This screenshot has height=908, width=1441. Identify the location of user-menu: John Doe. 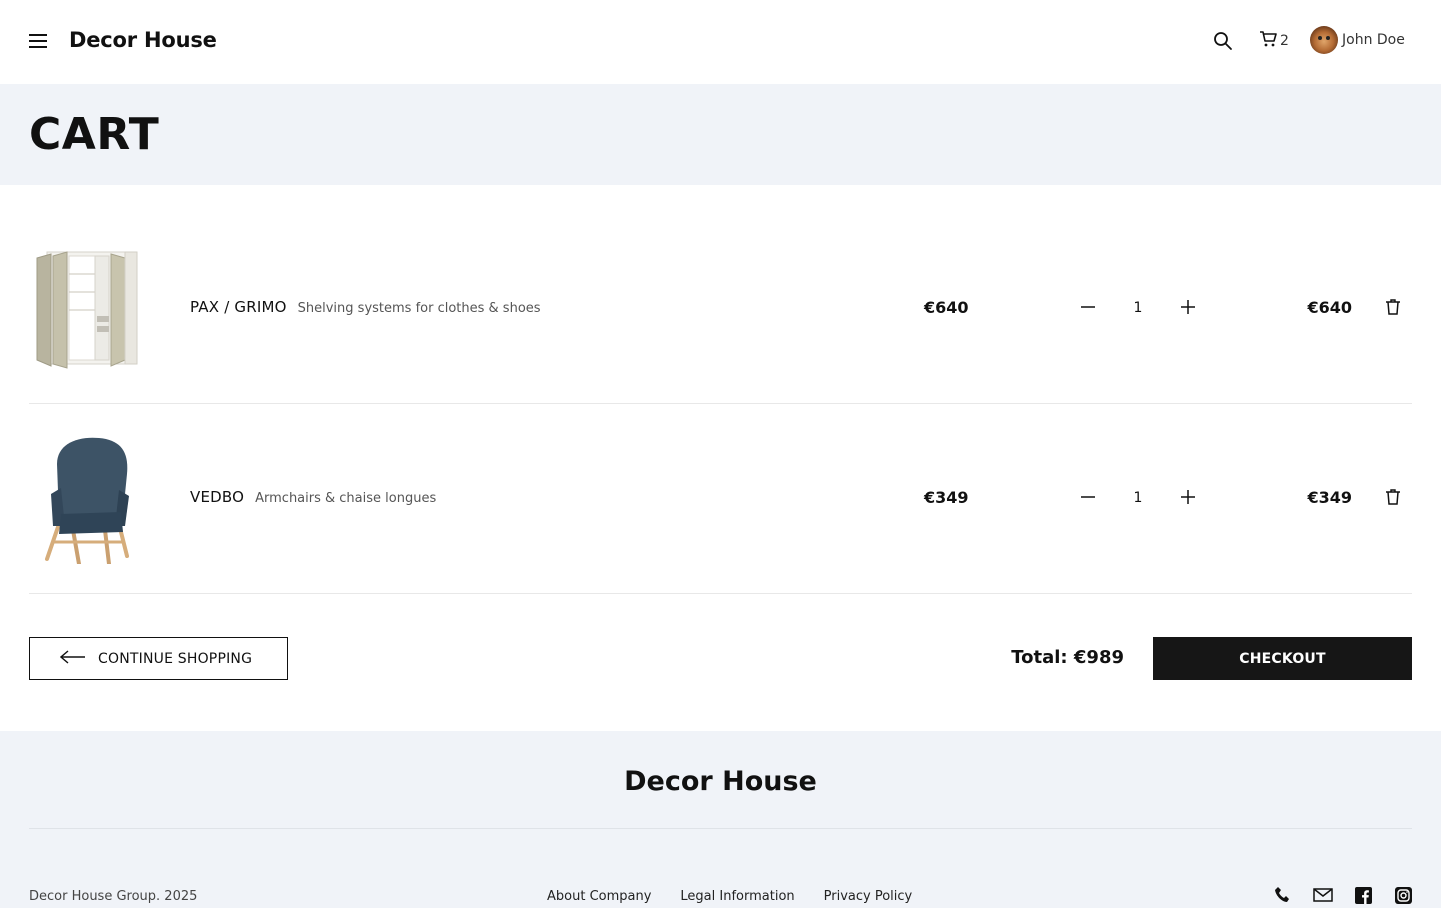
(1357, 40).